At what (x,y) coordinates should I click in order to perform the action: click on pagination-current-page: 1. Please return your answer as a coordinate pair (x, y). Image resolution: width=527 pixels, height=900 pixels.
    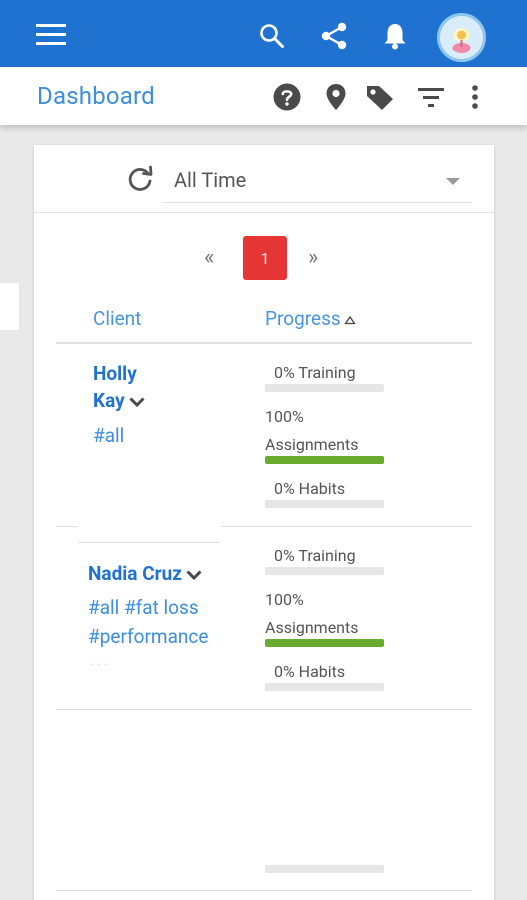
    Looking at the image, I should click on (265, 258).